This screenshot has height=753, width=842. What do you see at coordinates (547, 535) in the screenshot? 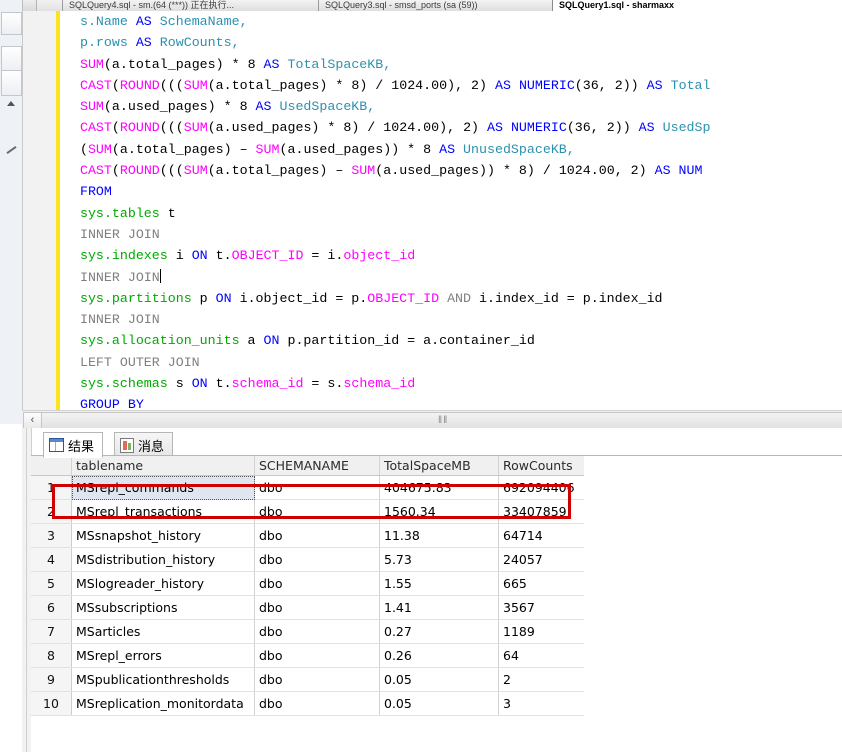
I see `cell-rowcounts: 64714` at bounding box center [547, 535].